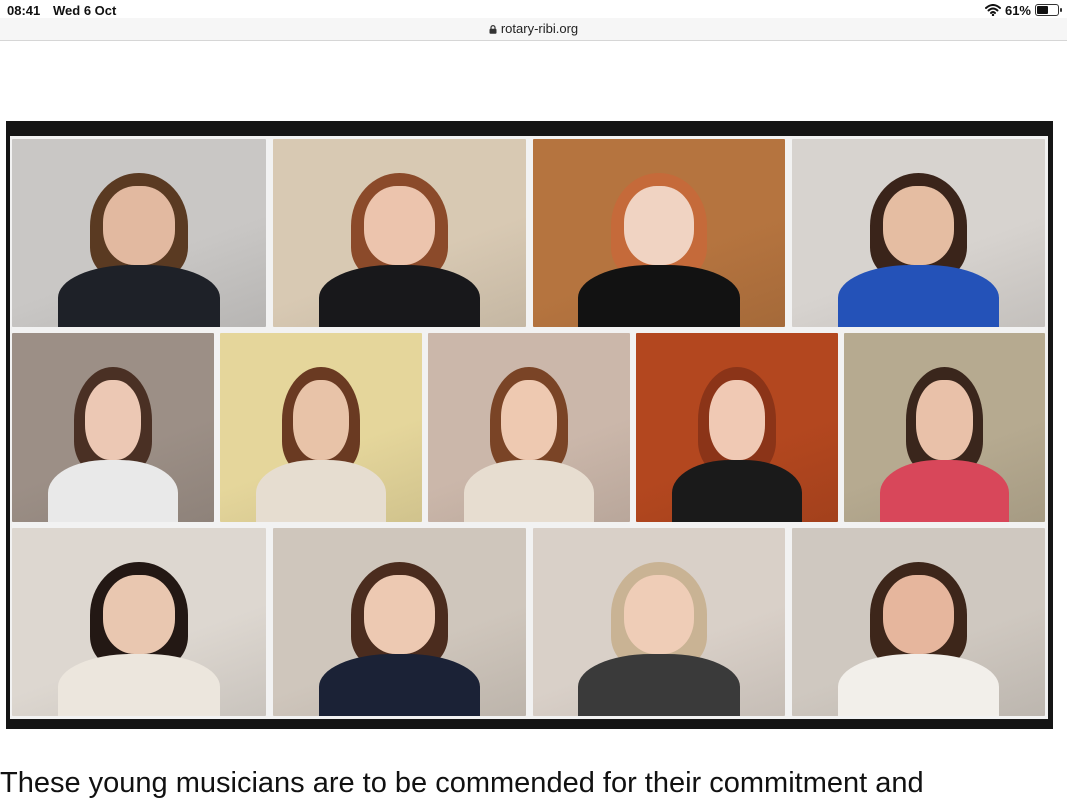  I want to click on status-indicators: 61%, so click(1023, 10).